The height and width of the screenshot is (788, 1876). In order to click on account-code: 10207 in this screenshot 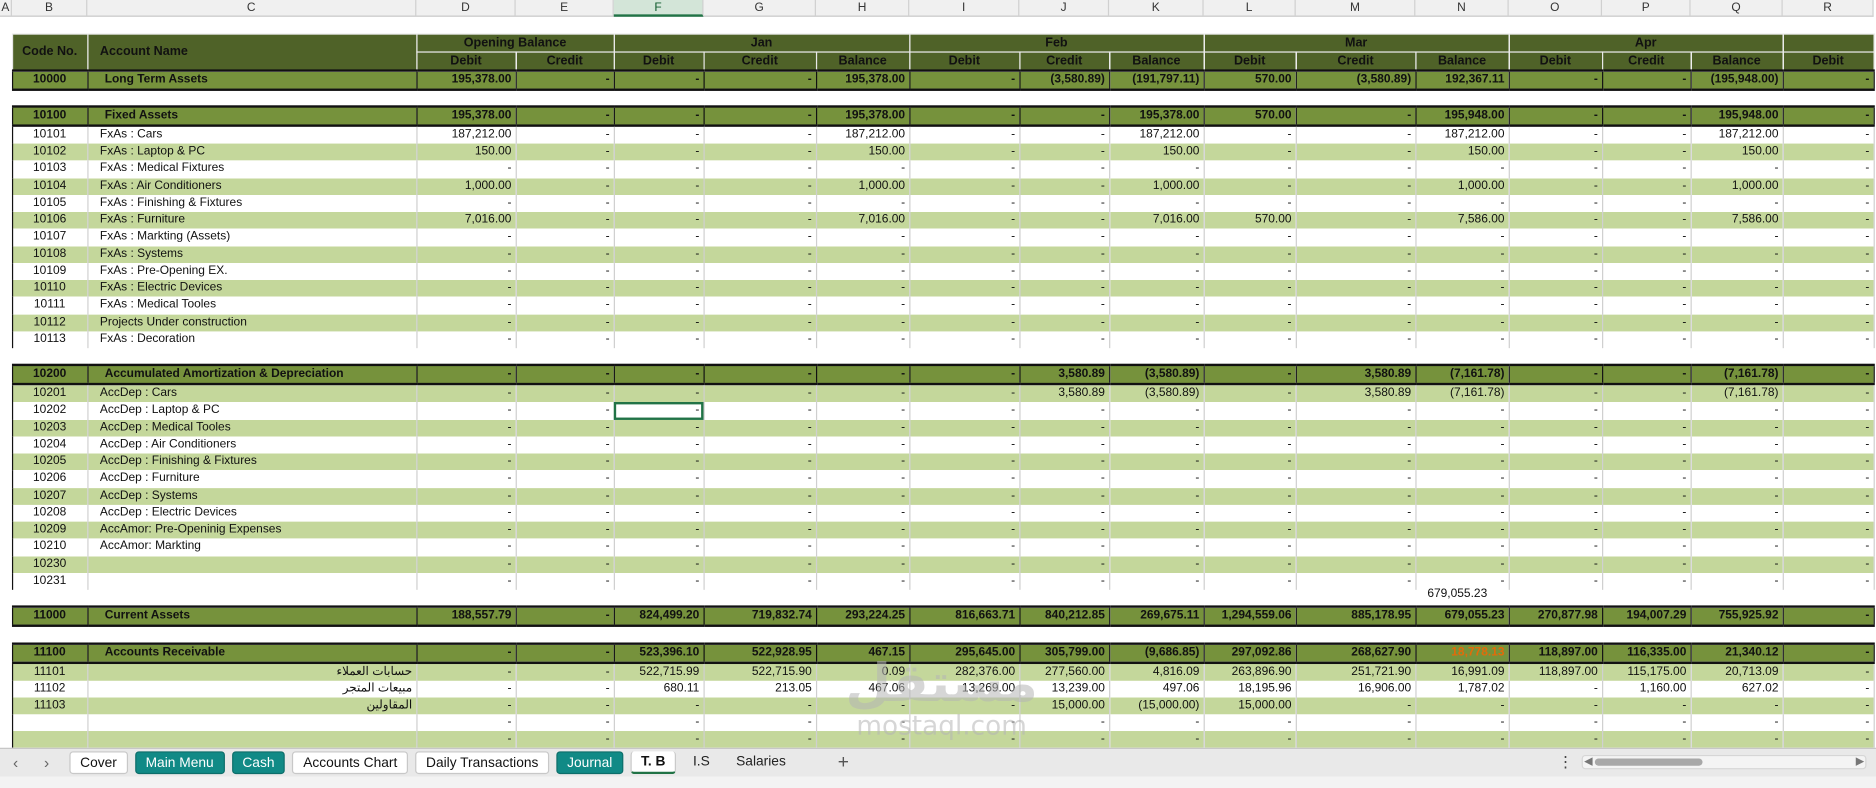, I will do `click(49, 496)`.